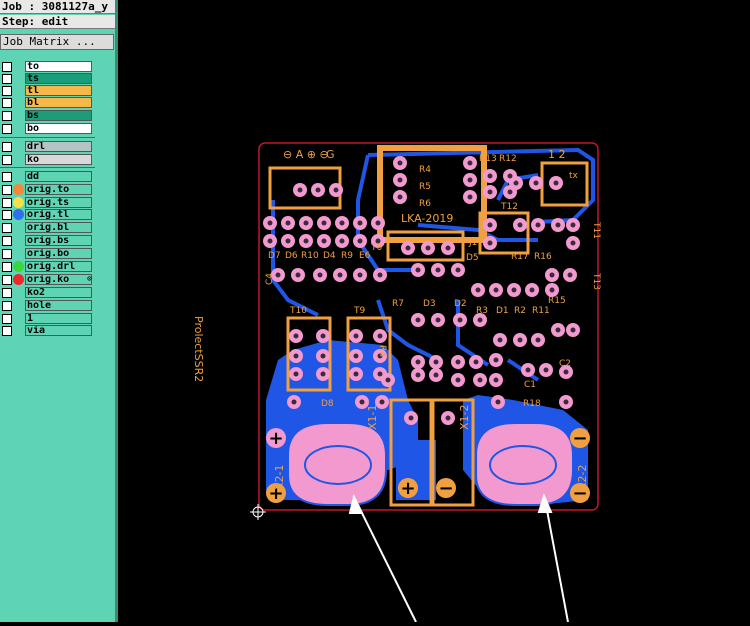 This screenshot has width=750, height=626. Describe the element at coordinates (306, 154) in the screenshot. I see `silk-top-left: ⊖ A ⊕ ⊖` at that location.